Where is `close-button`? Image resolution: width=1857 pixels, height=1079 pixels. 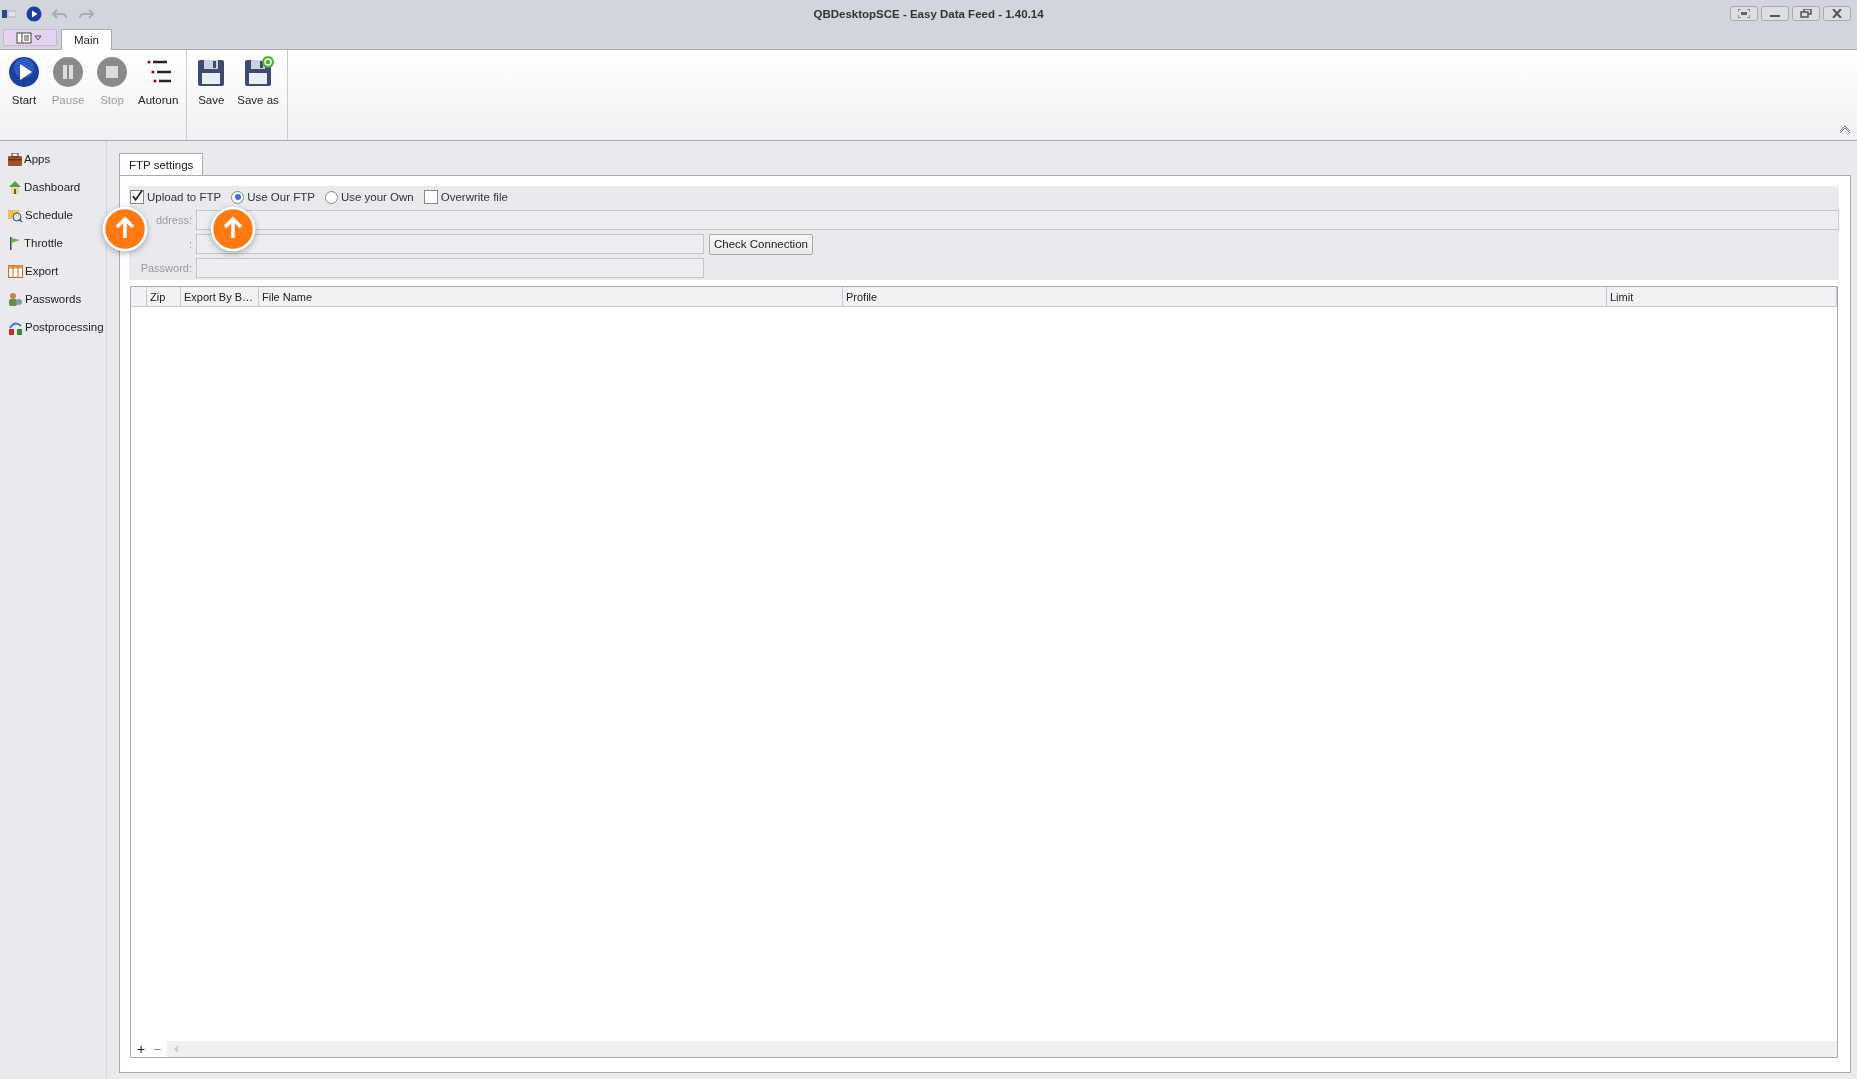 close-button is located at coordinates (1837, 13).